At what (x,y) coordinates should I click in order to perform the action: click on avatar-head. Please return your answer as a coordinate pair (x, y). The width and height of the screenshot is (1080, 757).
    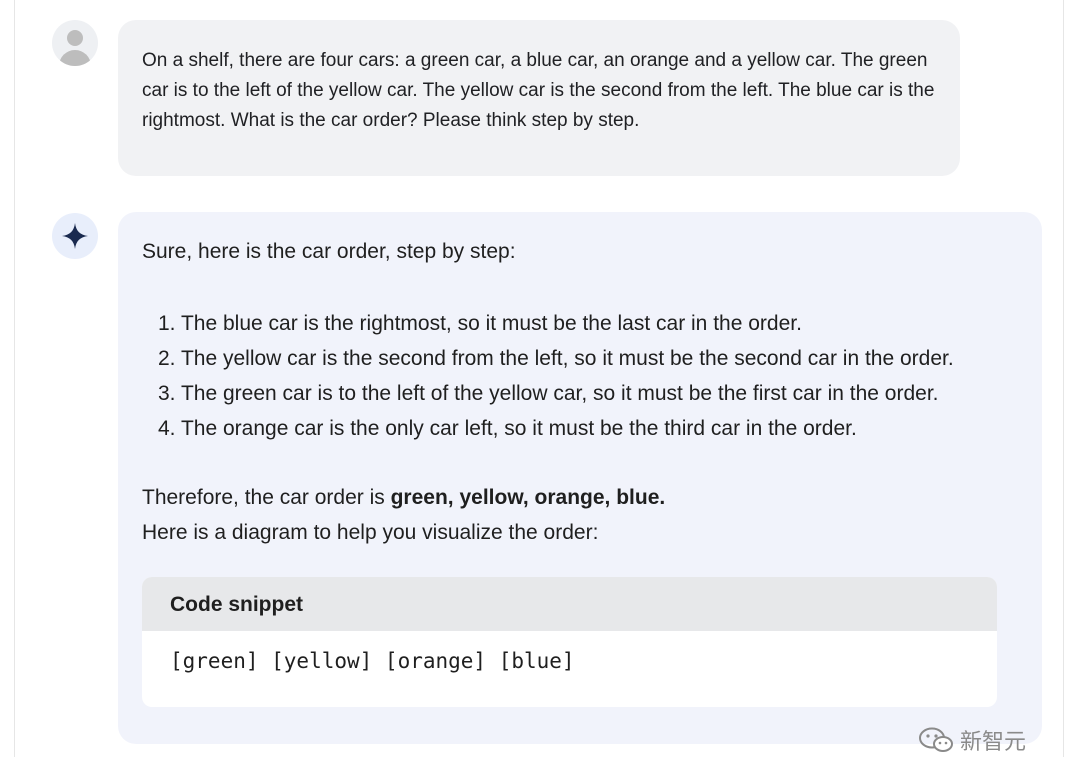
    Looking at the image, I should click on (75, 38).